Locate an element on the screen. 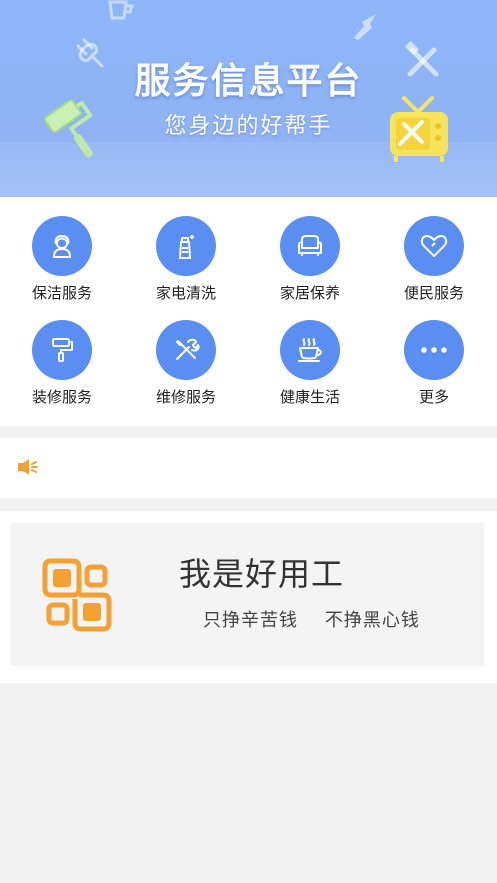 This screenshot has height=883, width=497. category-healthy-life: 健康生活 is located at coordinates (310, 363).